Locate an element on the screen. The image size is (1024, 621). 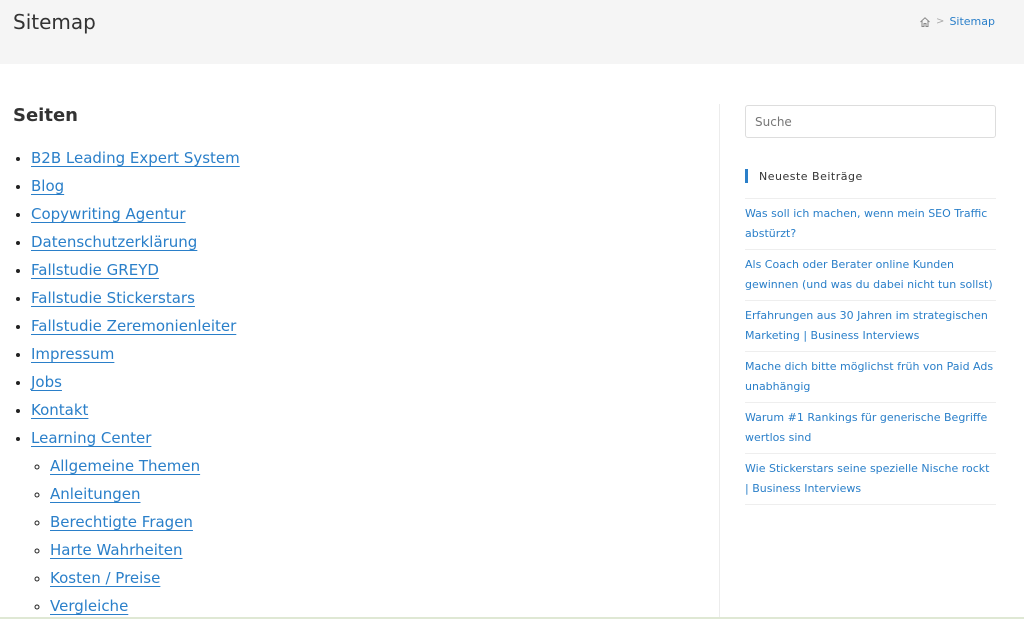
sub-page-link: Harte Wahrheiten is located at coordinates (116, 550).